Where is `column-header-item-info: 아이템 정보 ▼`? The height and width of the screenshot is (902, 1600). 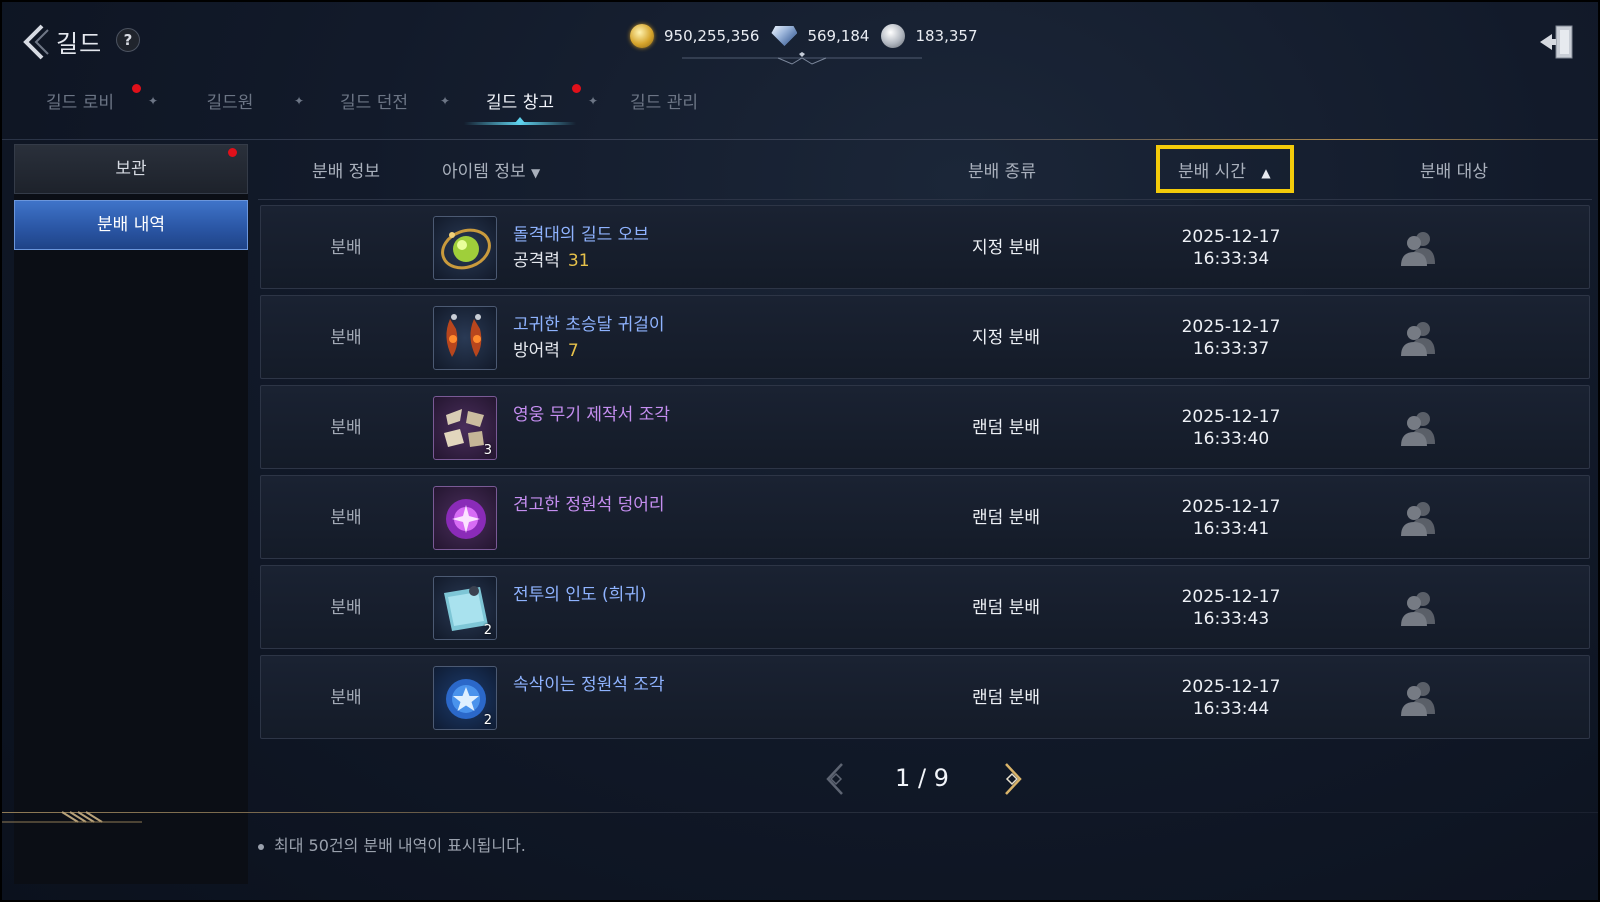 column-header-item-info: 아이템 정보 ▼ is located at coordinates (491, 172).